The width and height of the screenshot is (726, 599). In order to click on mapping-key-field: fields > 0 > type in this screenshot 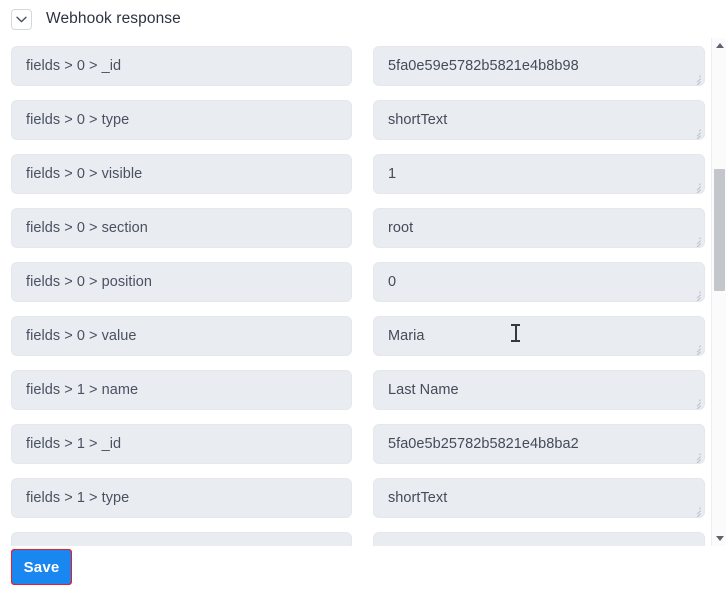, I will do `click(181, 120)`.